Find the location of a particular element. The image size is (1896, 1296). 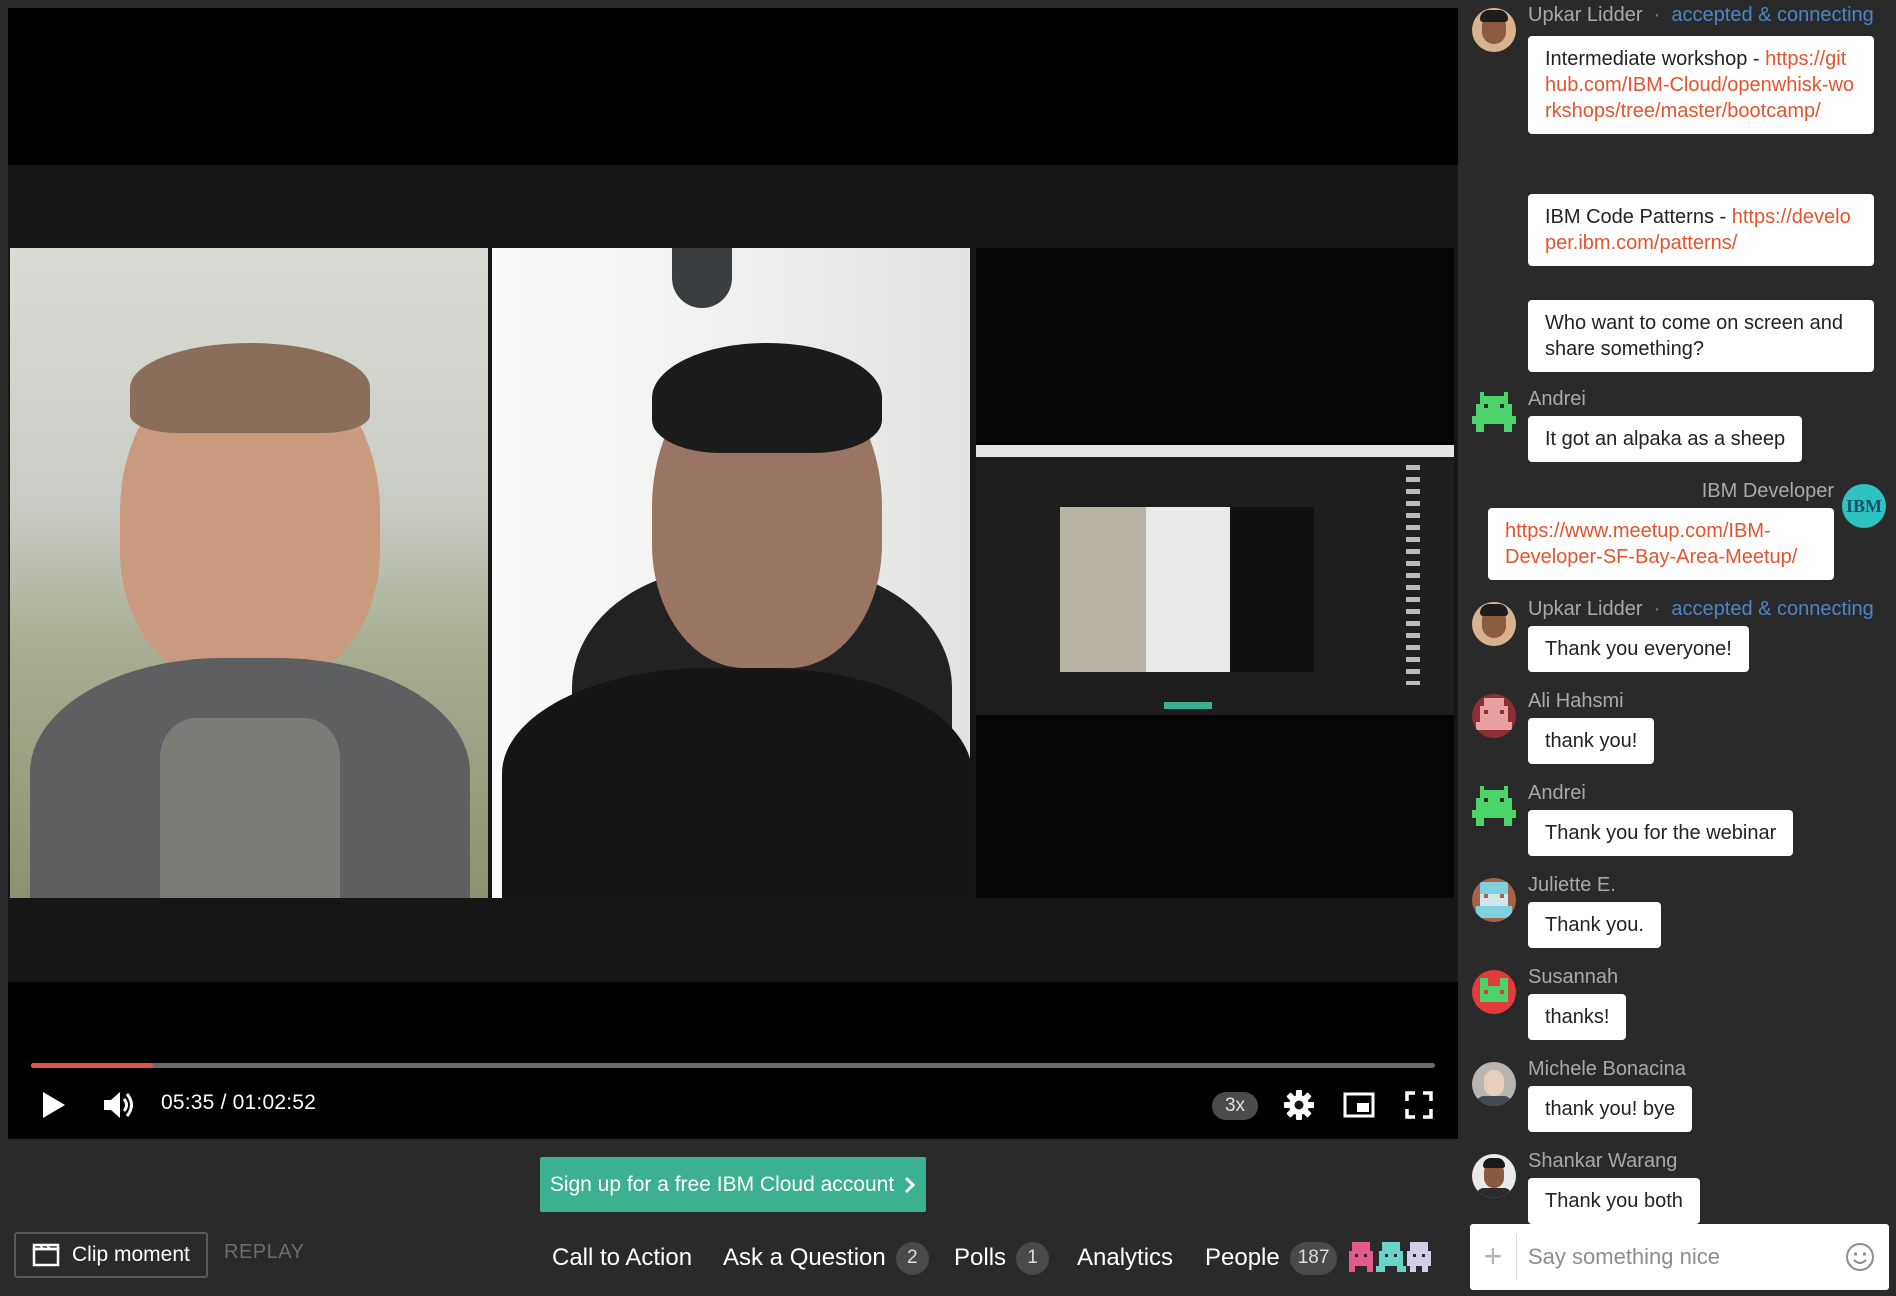

clip-moment-label: Clip moment is located at coordinates (131, 1254).